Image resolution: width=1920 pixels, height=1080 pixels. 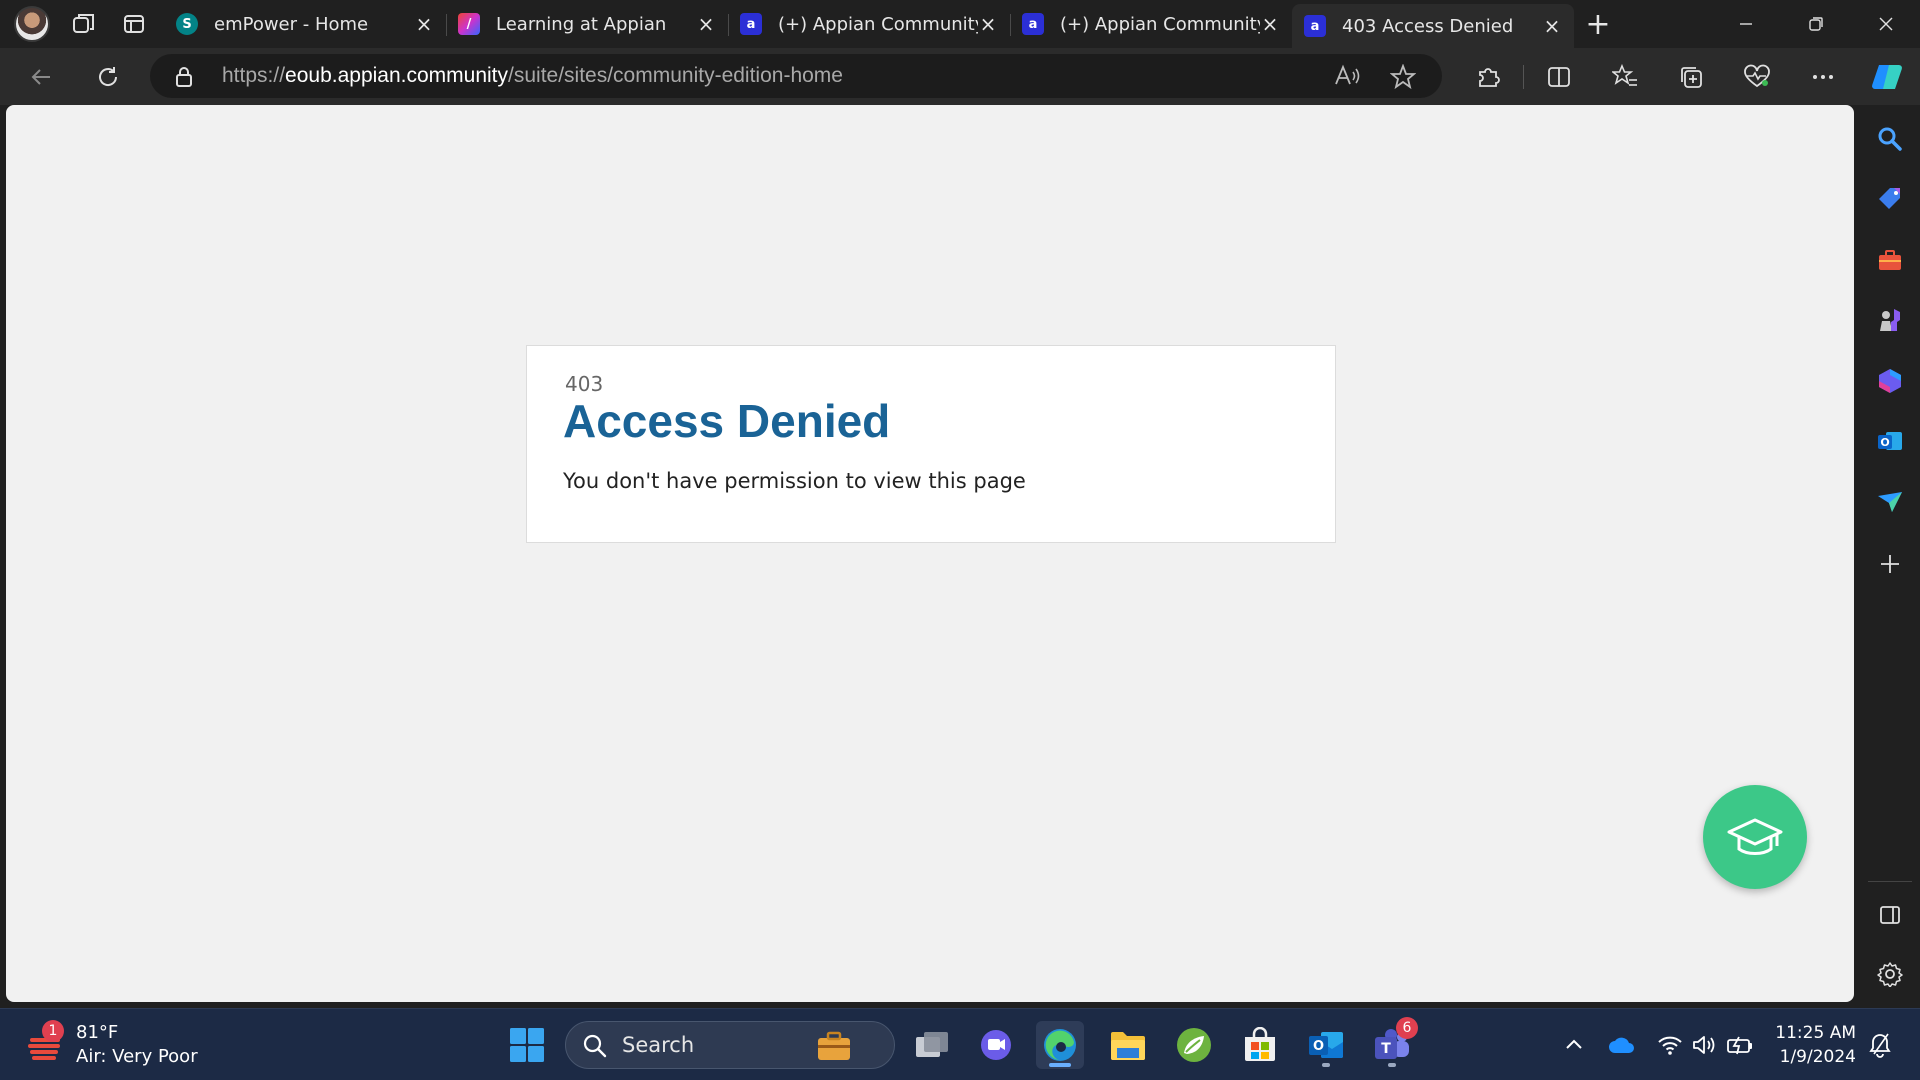 What do you see at coordinates (869, 24) in the screenshot?
I see `tab-appian-community-1: a (+) Appian Community ×` at bounding box center [869, 24].